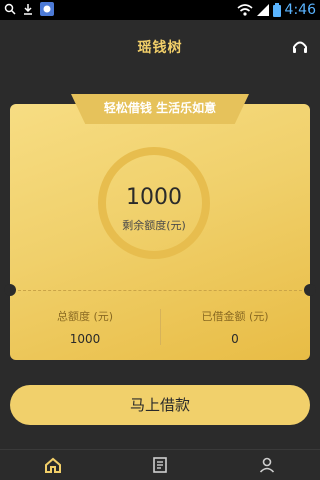 The image size is (320, 480). I want to click on list-icon, so click(160, 465).